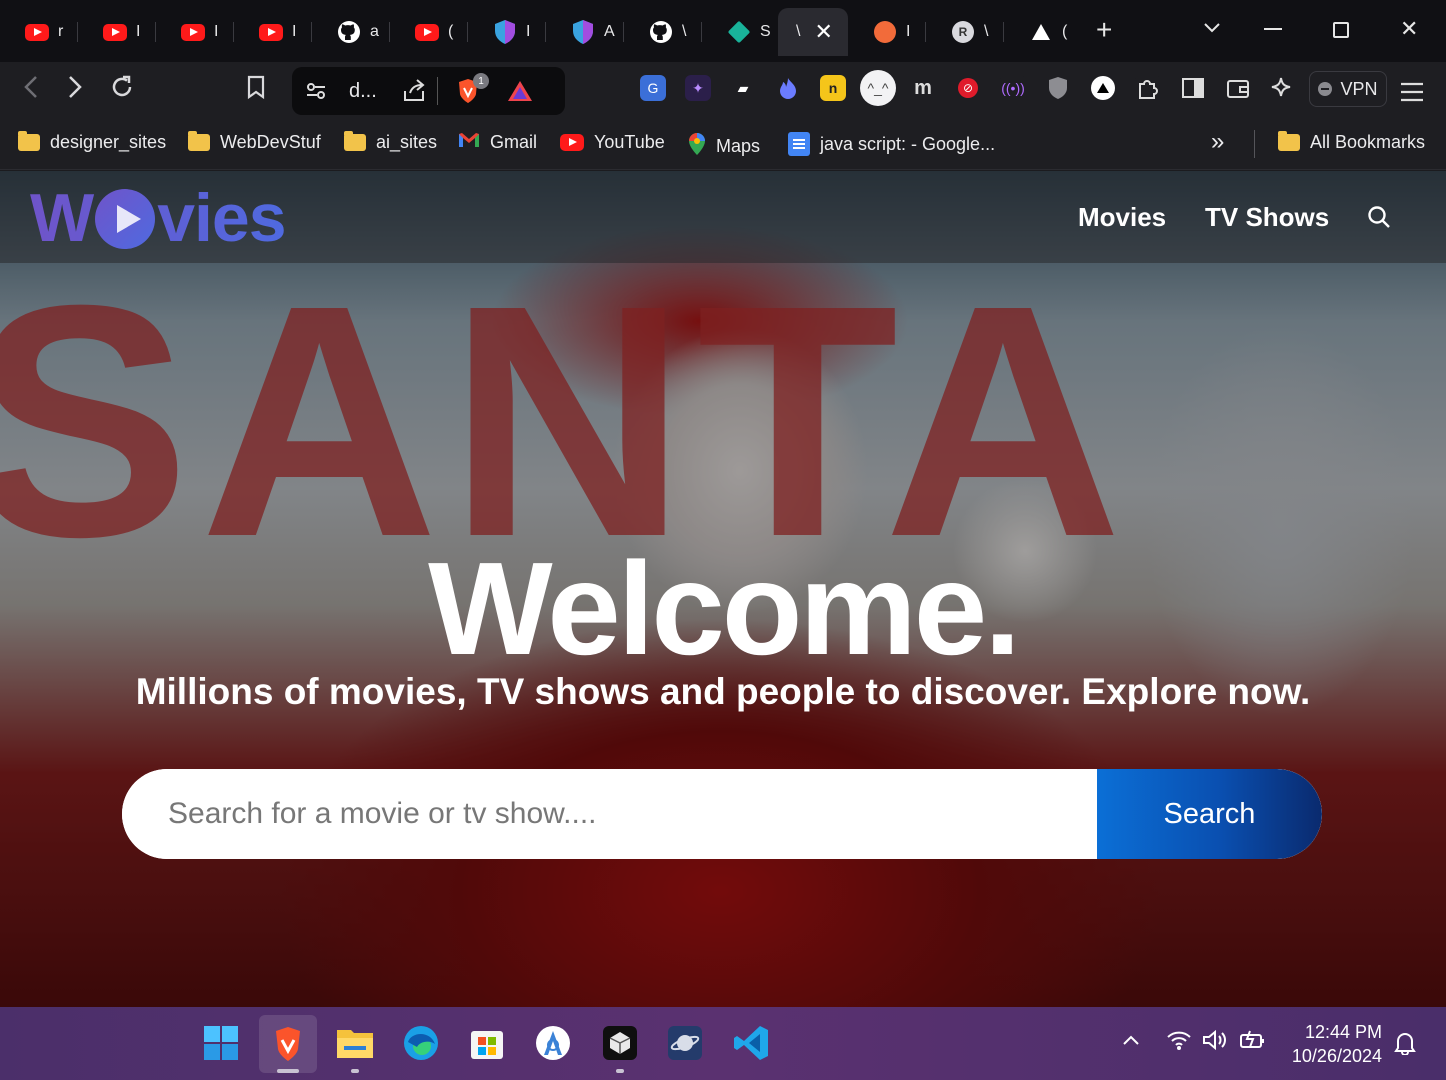 The image size is (1446, 1080). What do you see at coordinates (743, 88) in the screenshot?
I see `screen-capture-extension-icon: ▰` at bounding box center [743, 88].